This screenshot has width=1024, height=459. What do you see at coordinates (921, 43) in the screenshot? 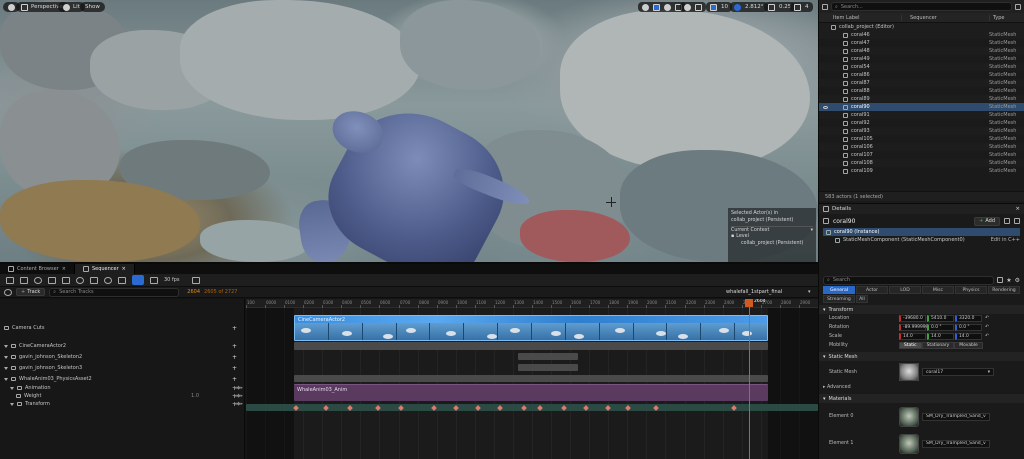
I see `list-item: coral47 StaticMesh` at bounding box center [921, 43].